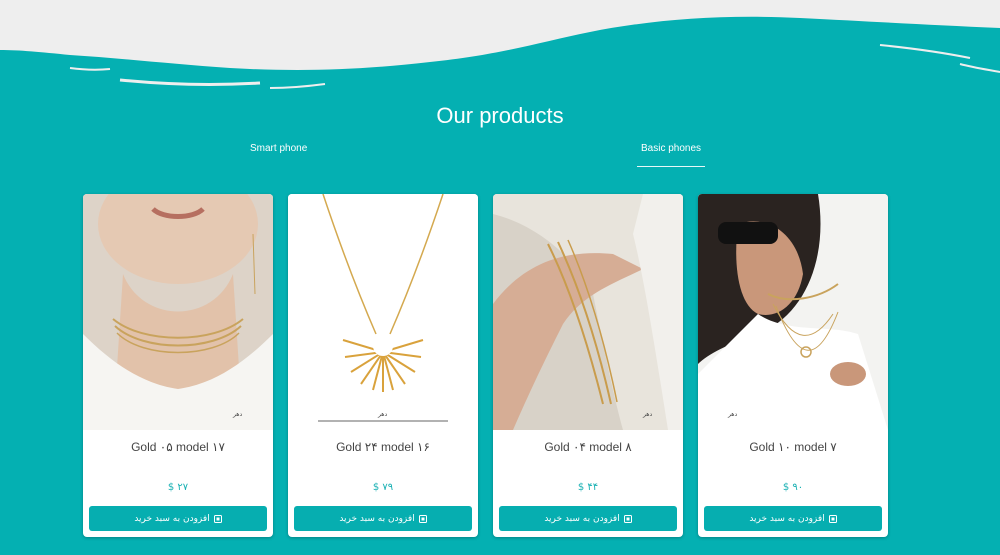 The height and width of the screenshot is (555, 1000). Describe the element at coordinates (588, 447) in the screenshot. I see `product-name: Gold ۰۴ model ۸` at that location.